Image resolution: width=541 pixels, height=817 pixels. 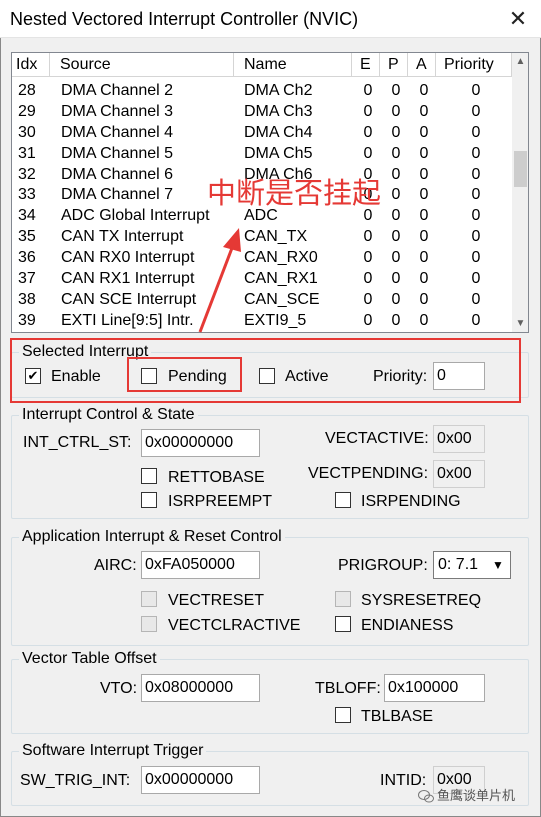 I want to click on watermark: 鱼鹰谈单片机, so click(x=466, y=794).